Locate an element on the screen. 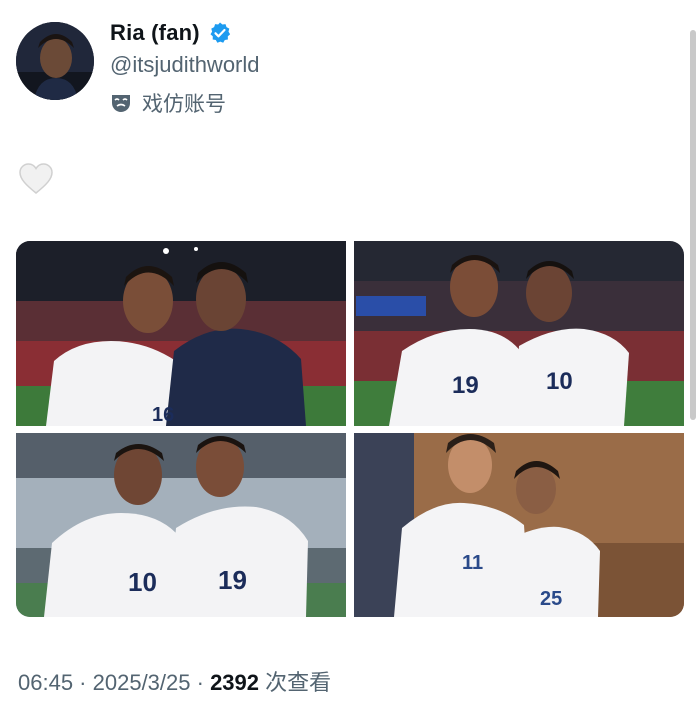 The image size is (700, 708). verified-badge-icon is located at coordinates (220, 33).